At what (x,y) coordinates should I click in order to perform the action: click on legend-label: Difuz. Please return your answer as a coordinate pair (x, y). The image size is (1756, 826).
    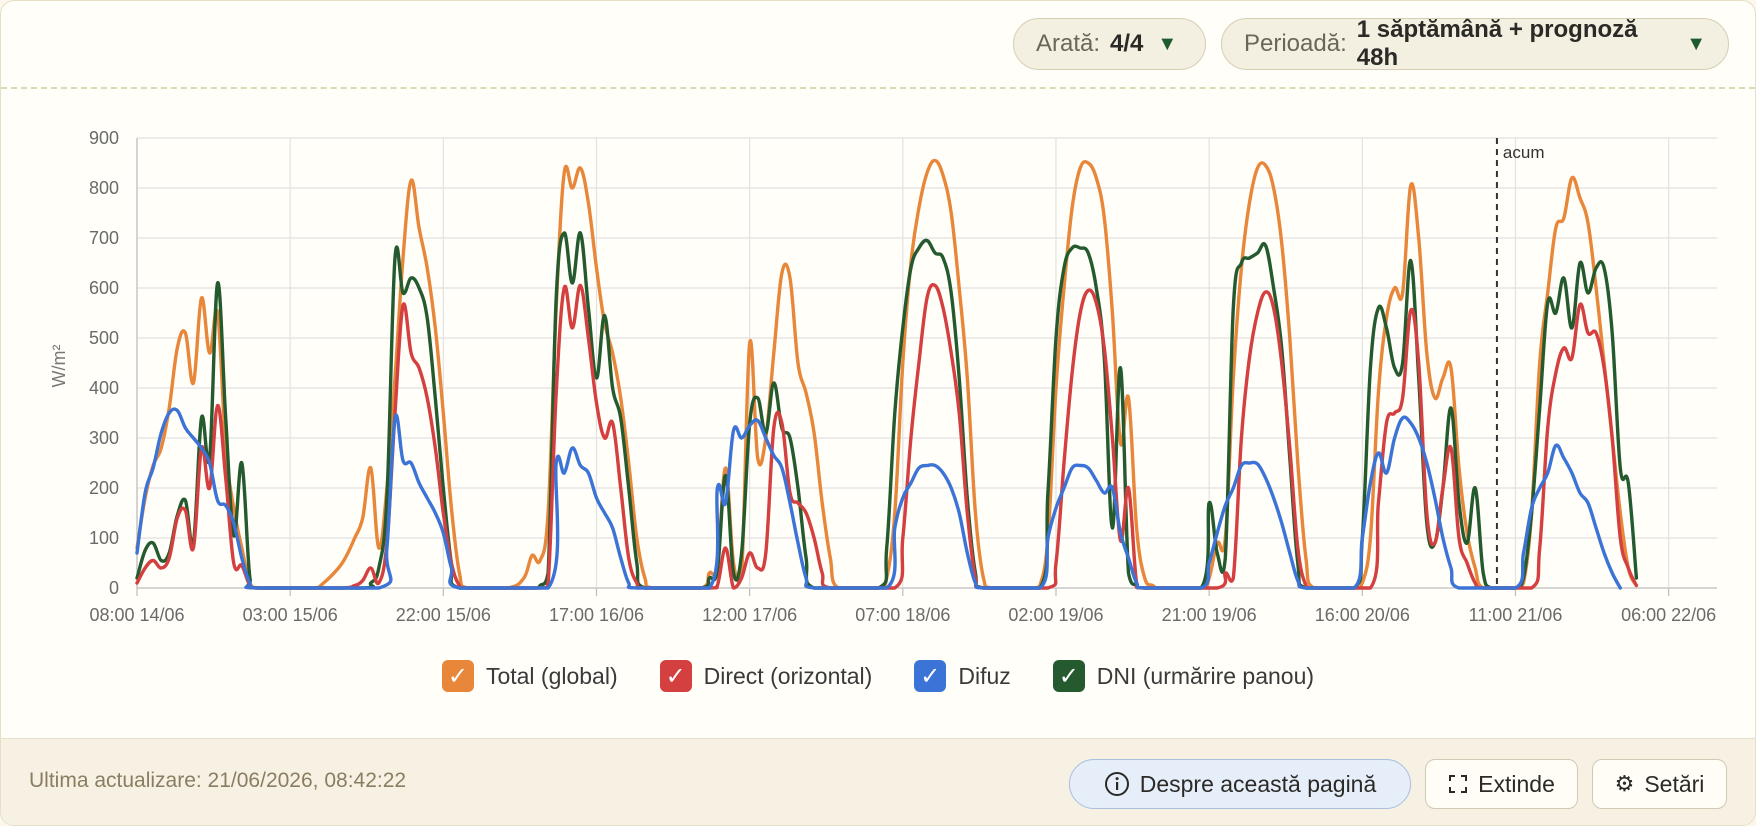
    Looking at the image, I should click on (984, 675).